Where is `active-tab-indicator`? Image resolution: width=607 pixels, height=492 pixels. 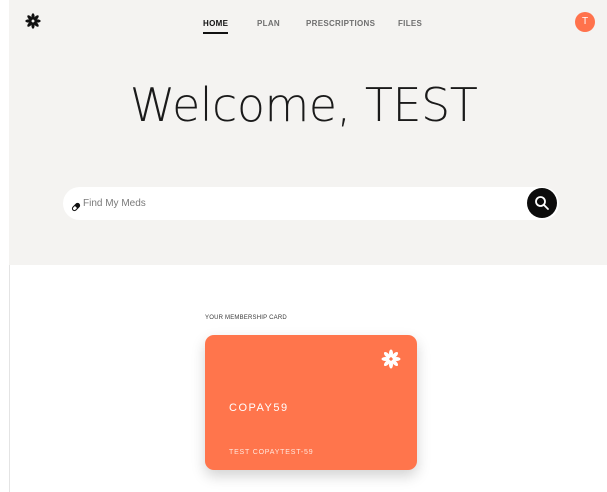
active-tab-indicator is located at coordinates (216, 33).